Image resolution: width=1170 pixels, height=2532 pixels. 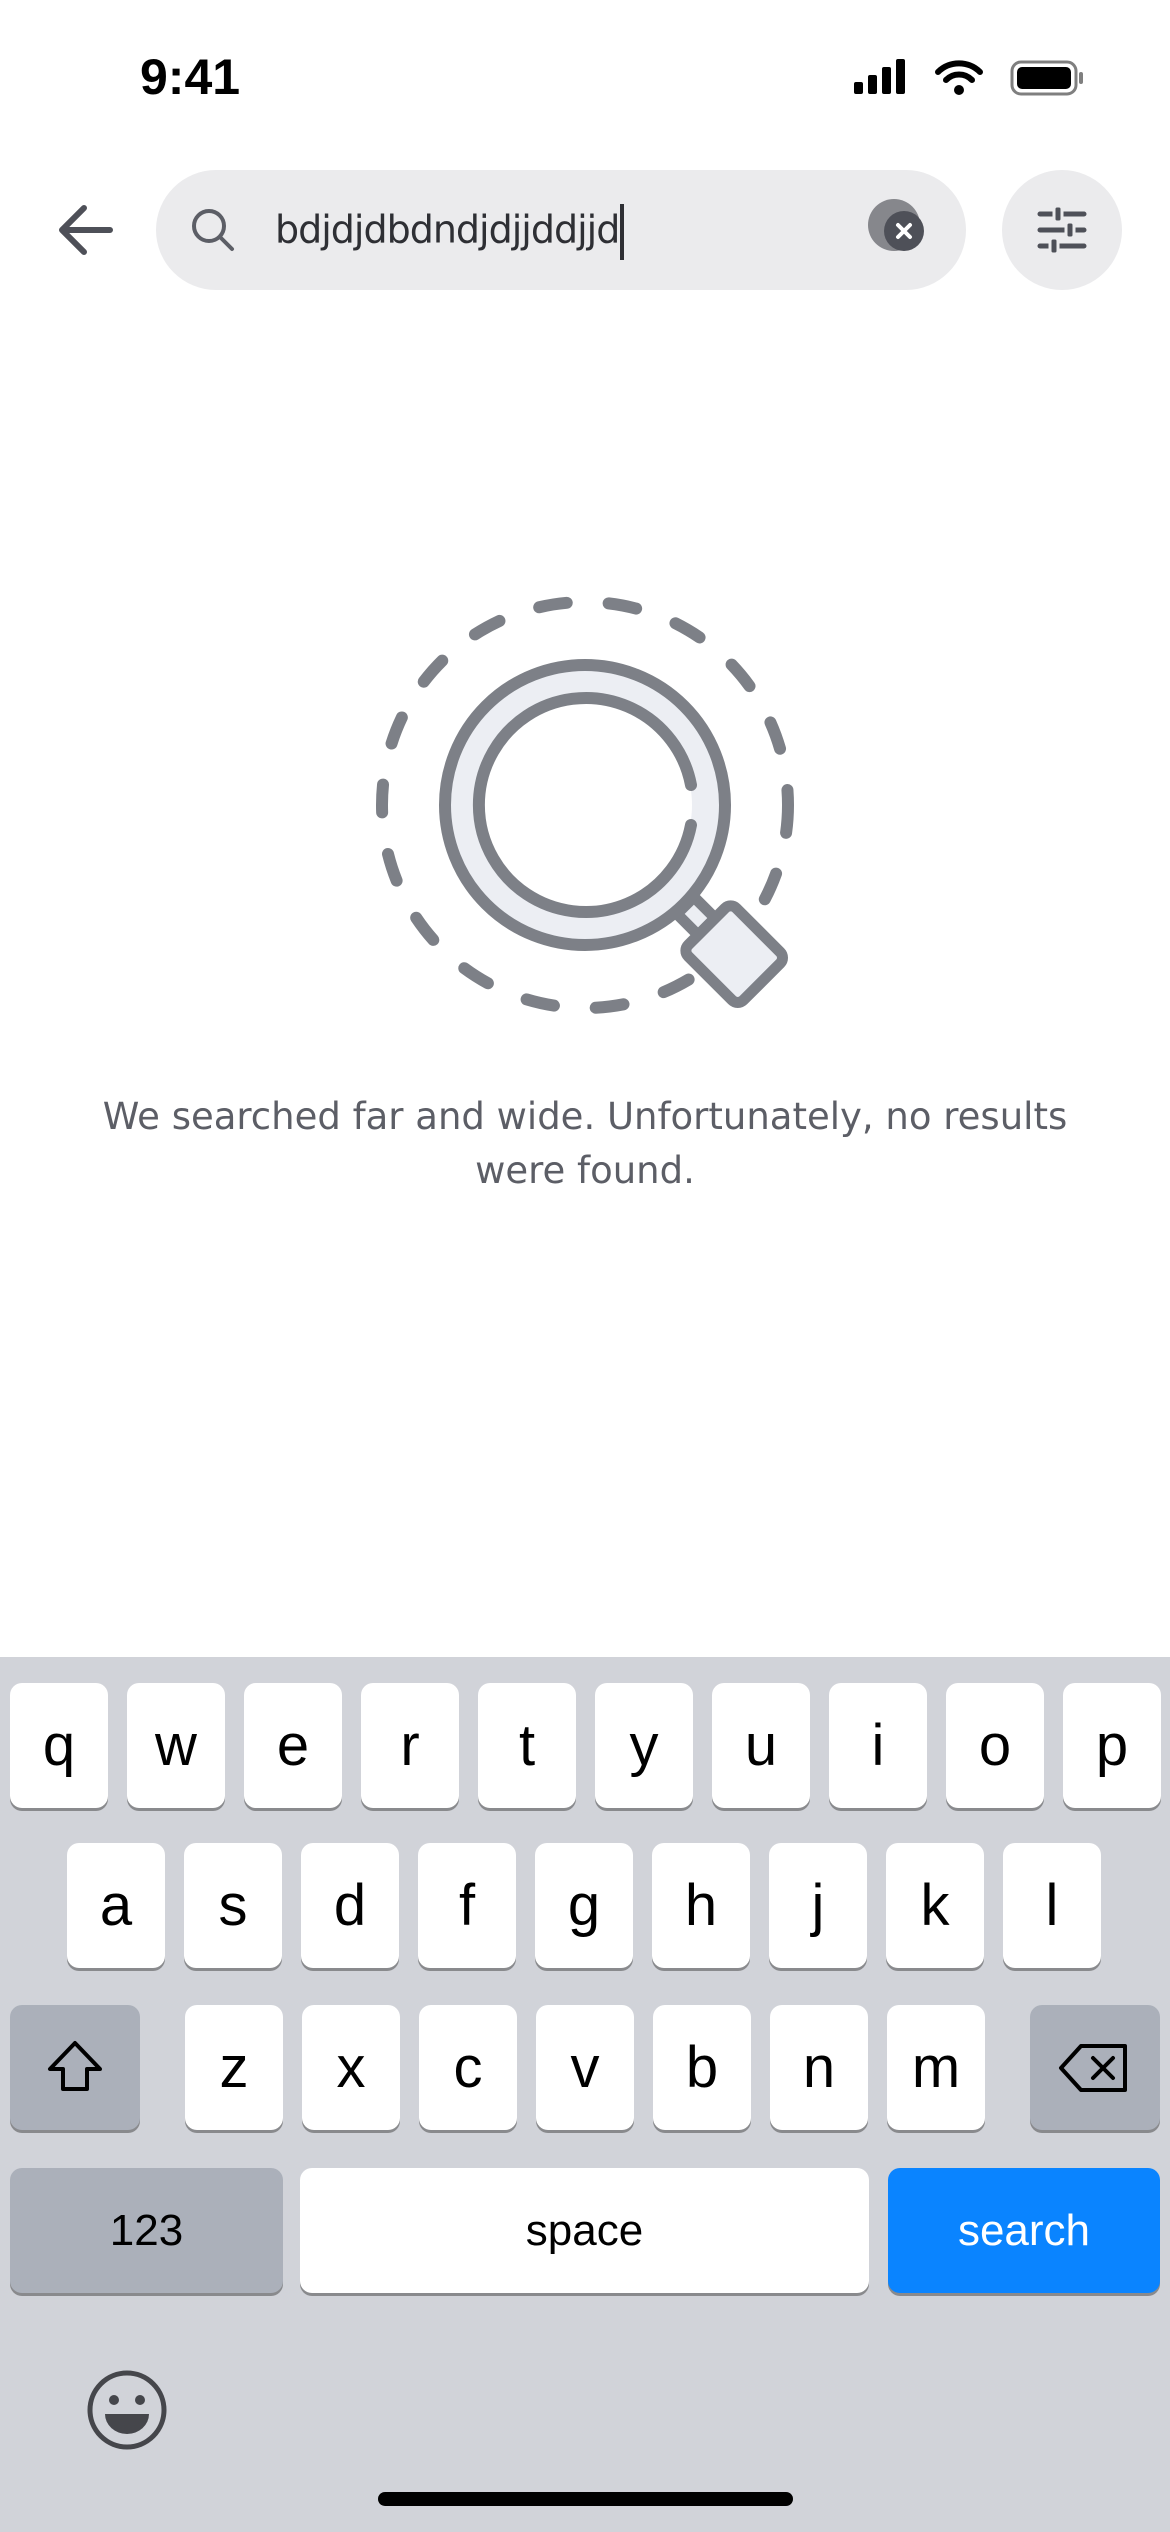 I want to click on status-time: 9:41, so click(x=190, y=77).